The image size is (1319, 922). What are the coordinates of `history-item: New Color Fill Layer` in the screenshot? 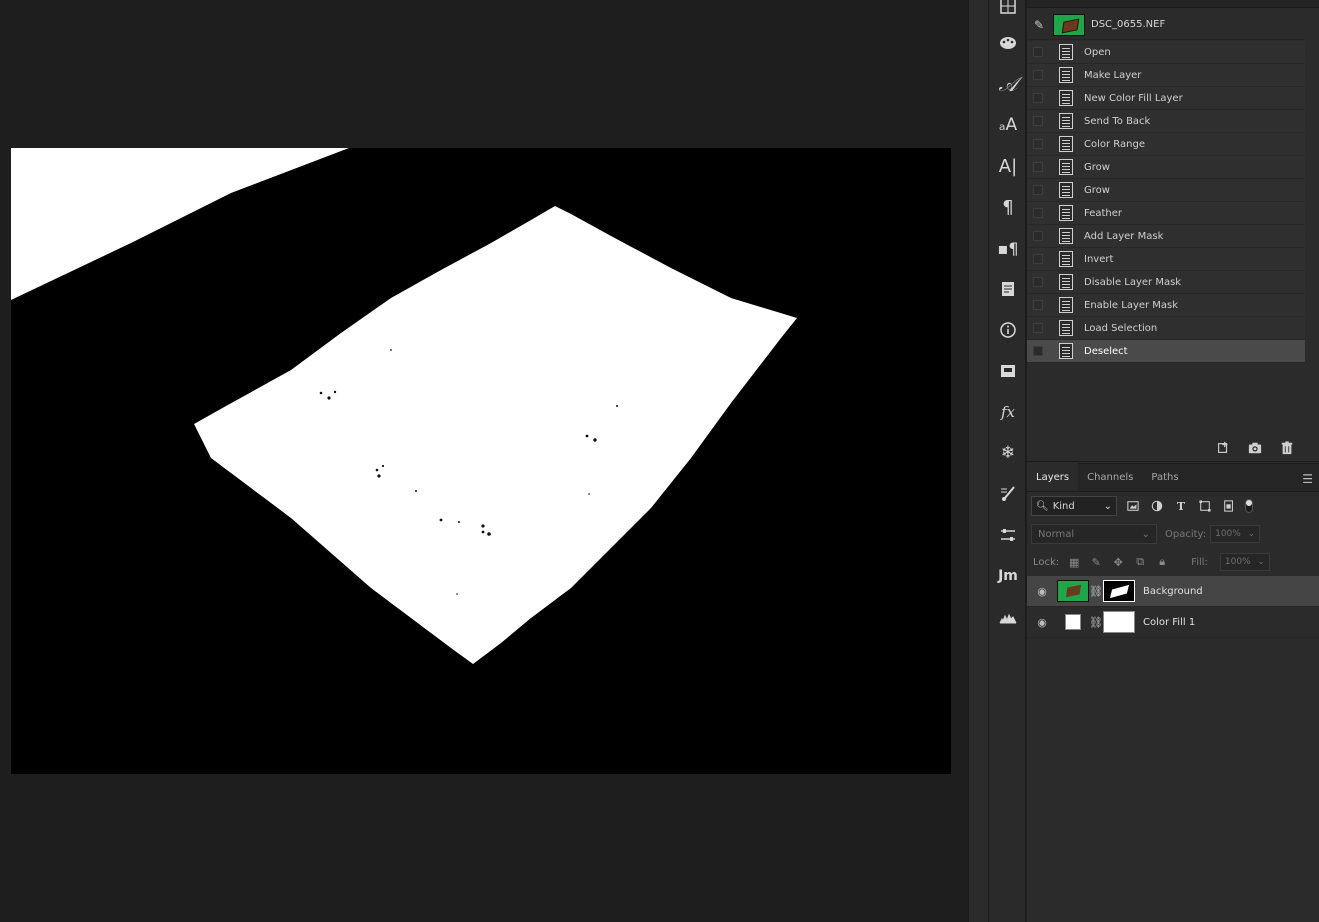 It's located at (1166, 98).